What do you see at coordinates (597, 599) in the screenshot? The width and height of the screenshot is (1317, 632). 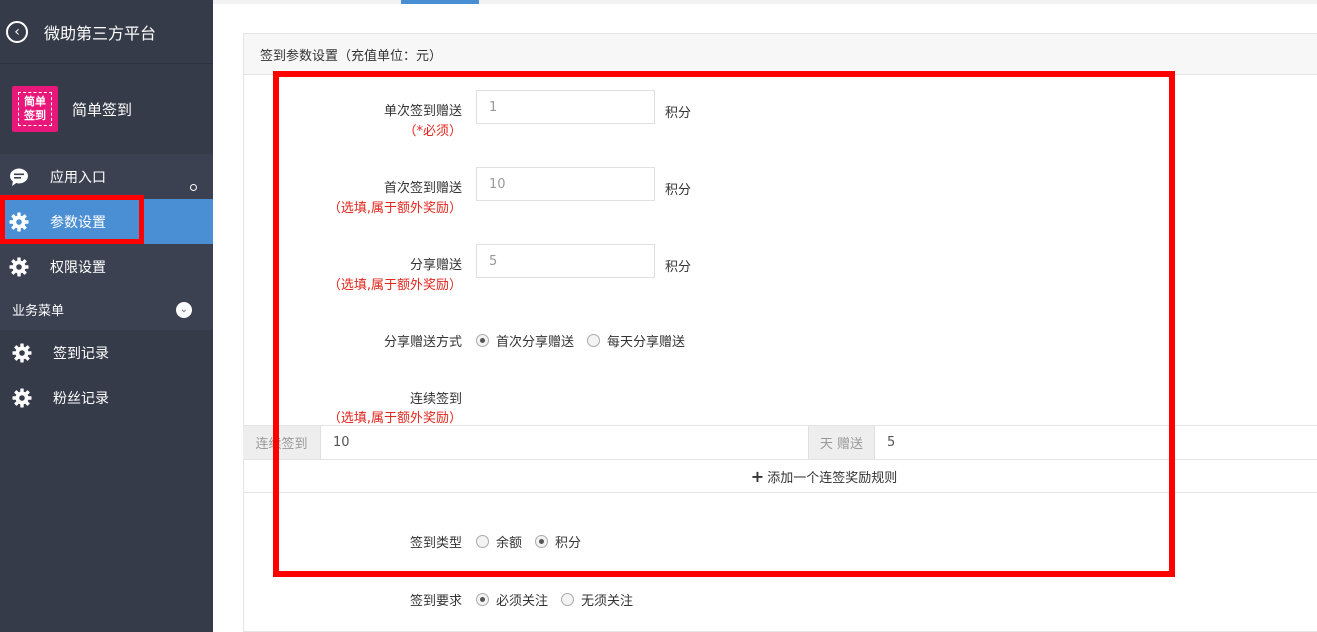 I see `sign-req-no-follow-option: 无须关注` at bounding box center [597, 599].